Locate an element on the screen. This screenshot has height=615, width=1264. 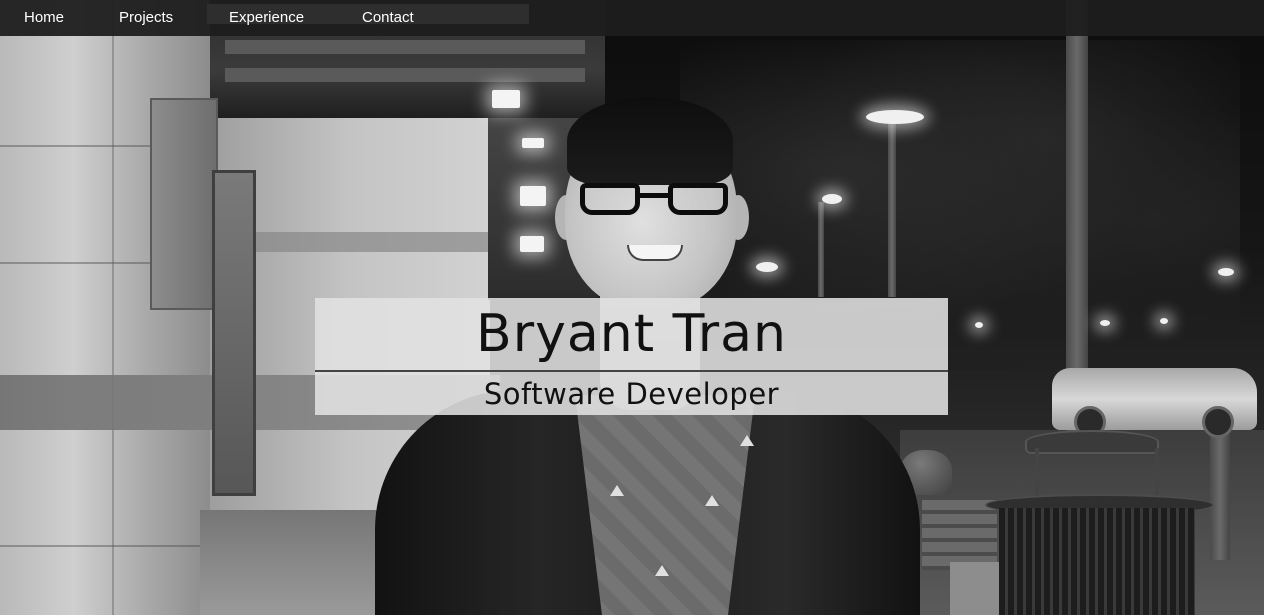
shirt is located at coordinates (665, 505).